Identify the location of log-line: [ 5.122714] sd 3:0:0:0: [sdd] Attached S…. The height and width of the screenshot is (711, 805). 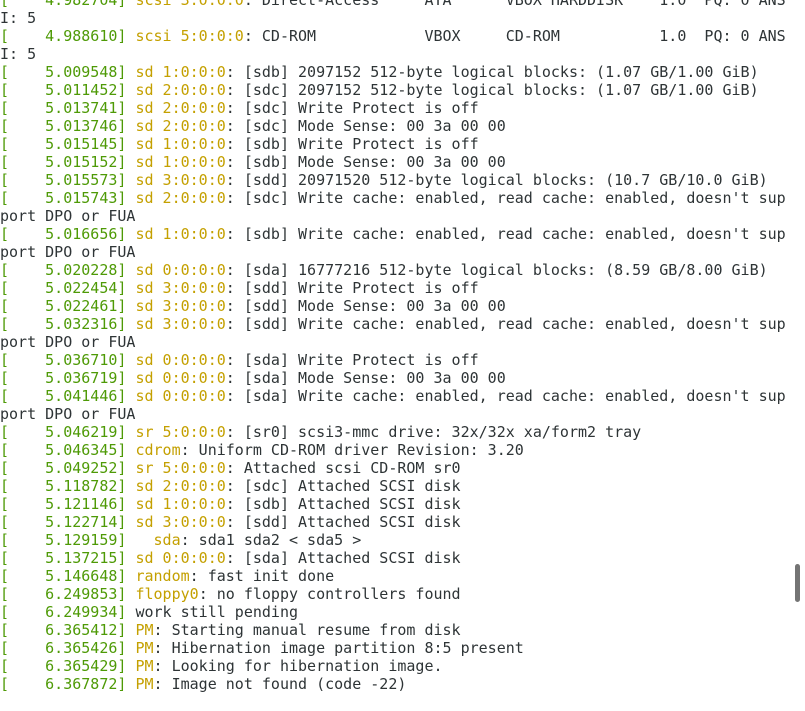
(393, 522).